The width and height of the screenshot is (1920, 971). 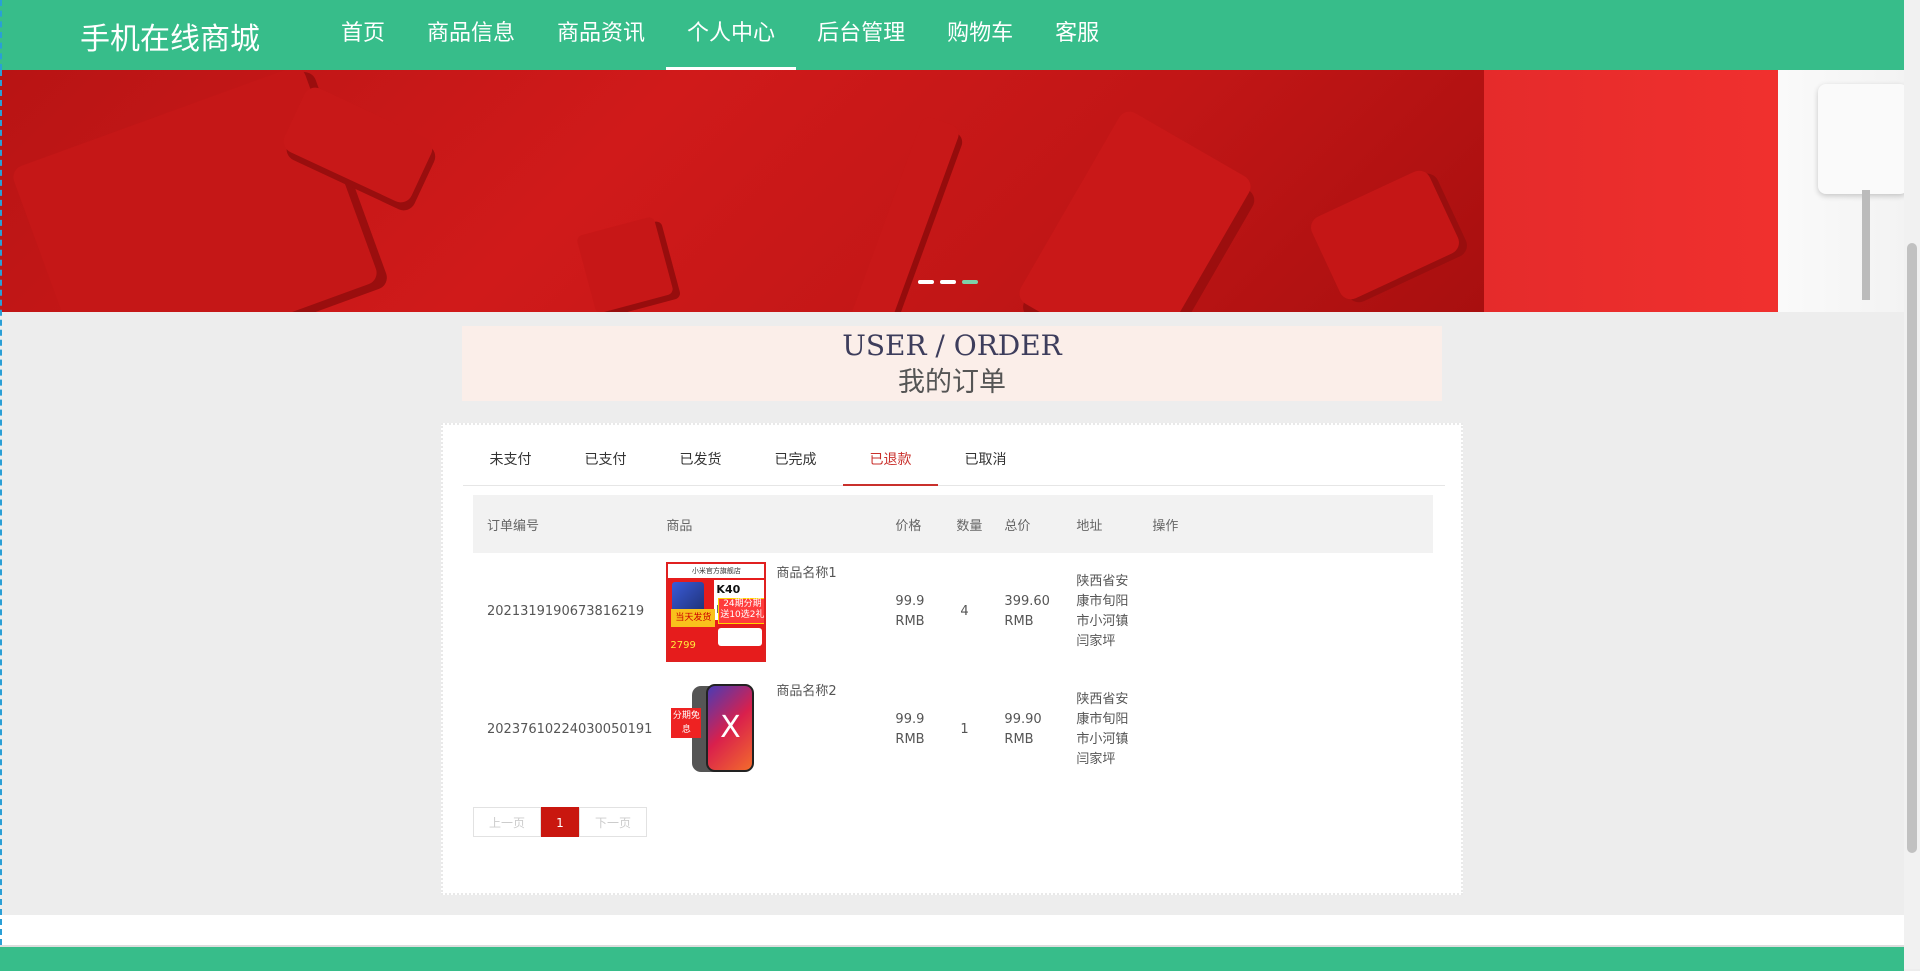 What do you see at coordinates (700, 460) in the screenshot?
I see `tab-shipped: 已发货` at bounding box center [700, 460].